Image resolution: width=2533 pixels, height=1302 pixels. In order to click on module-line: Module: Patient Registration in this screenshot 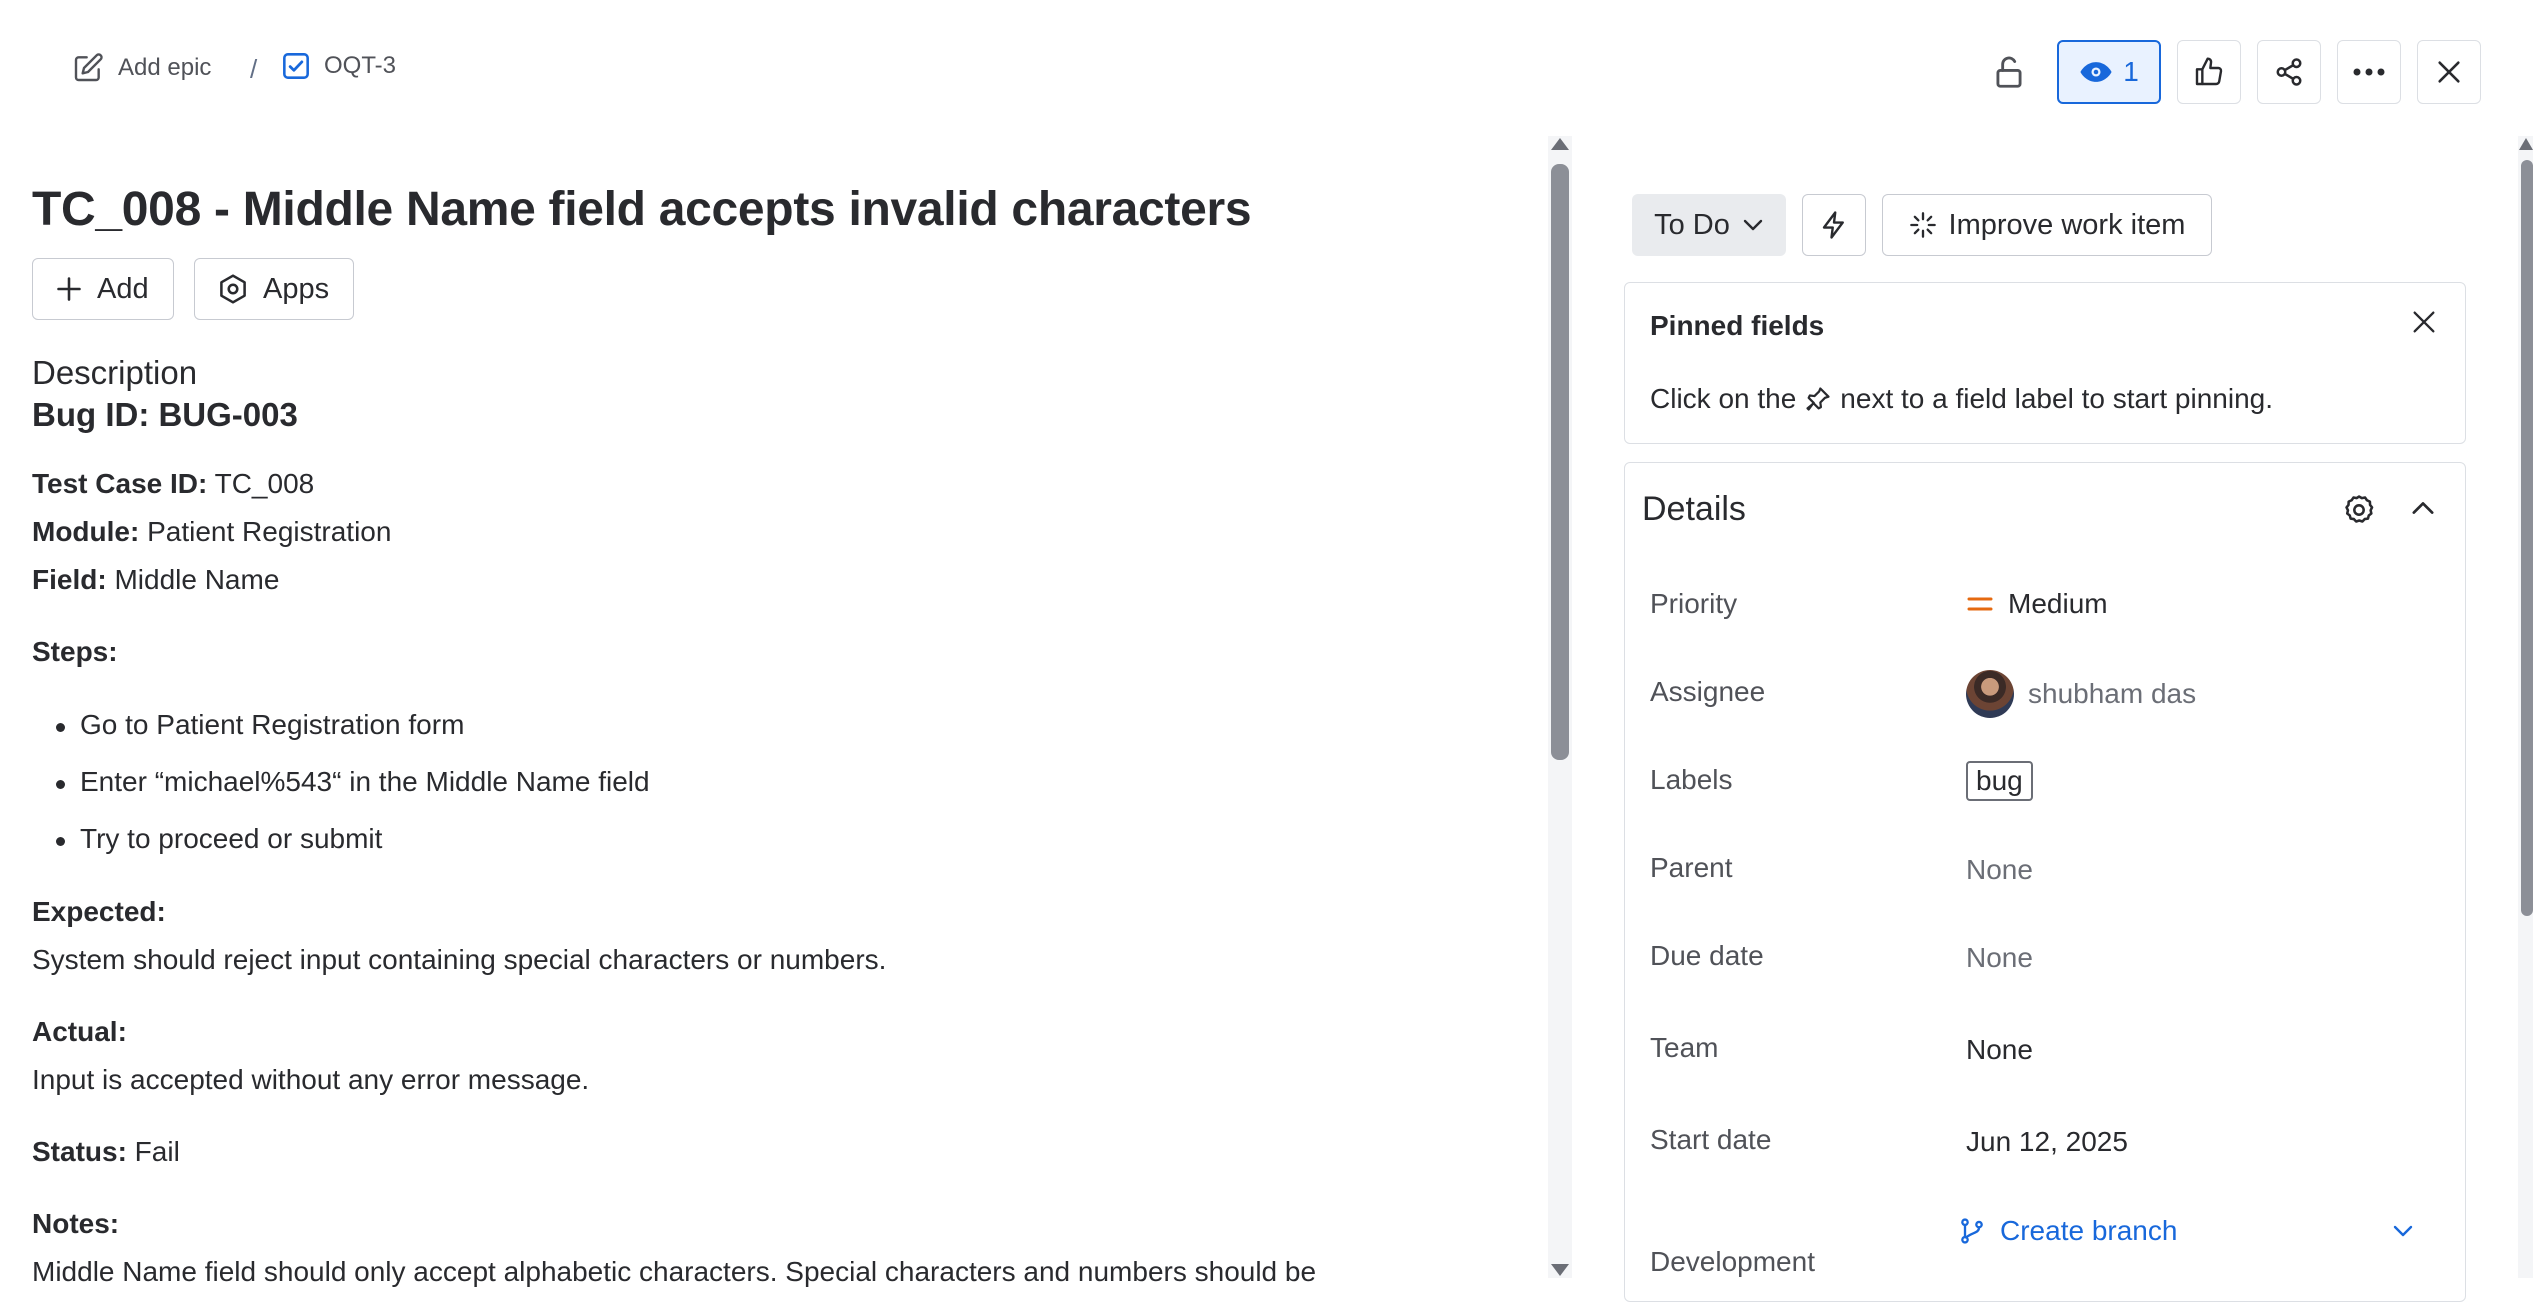, I will do `click(212, 531)`.